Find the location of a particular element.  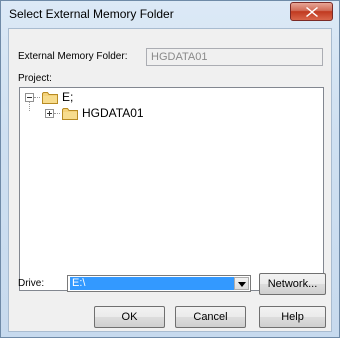

drive-select: E:\ is located at coordinates (159, 283).